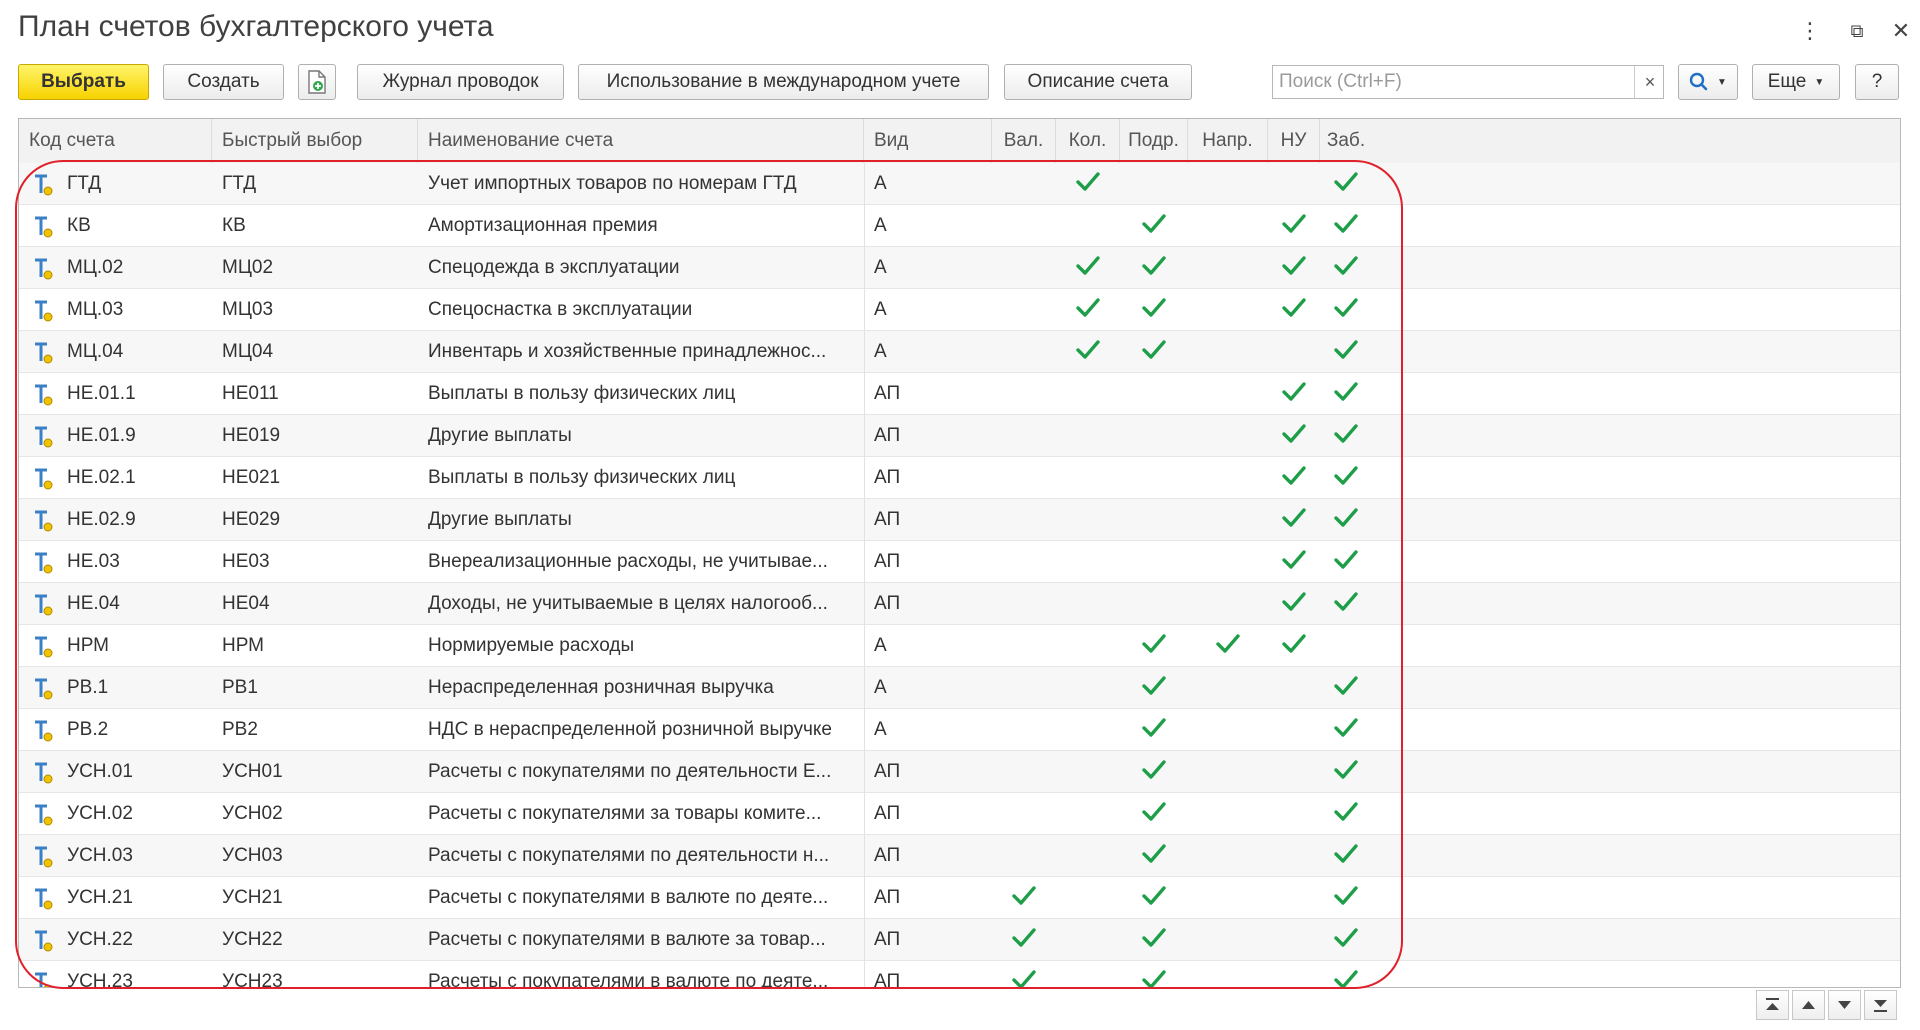 This screenshot has width=1920, height=1030. What do you see at coordinates (100, 979) in the screenshot?
I see `account-code: УСН.23` at bounding box center [100, 979].